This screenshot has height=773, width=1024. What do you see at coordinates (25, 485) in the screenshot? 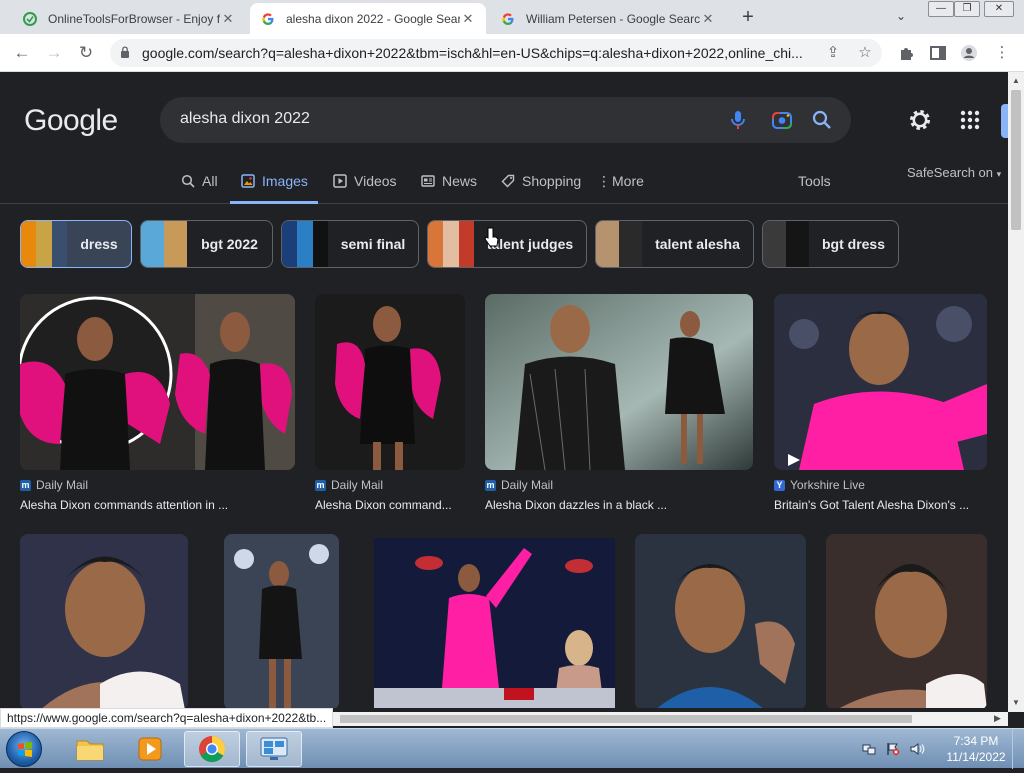
I see `dailymail-favicon-icon: m` at bounding box center [25, 485].